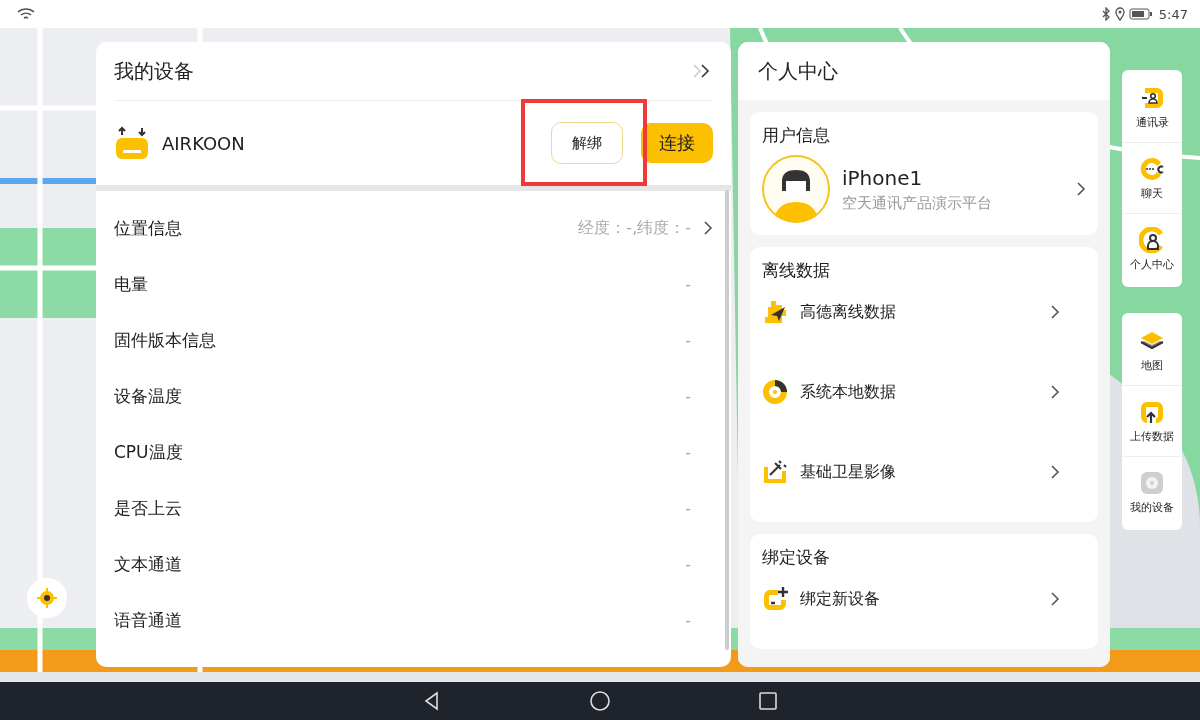 This screenshot has width=1200, height=720. What do you see at coordinates (149, 452) in the screenshot?
I see `row-label: CPU温度` at bounding box center [149, 452].